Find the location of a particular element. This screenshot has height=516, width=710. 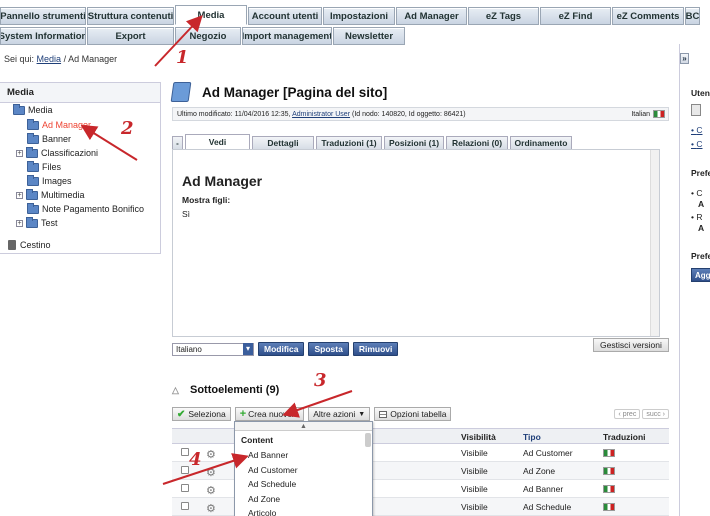

tree-item-trash: Cestino is located at coordinates (29, 245).